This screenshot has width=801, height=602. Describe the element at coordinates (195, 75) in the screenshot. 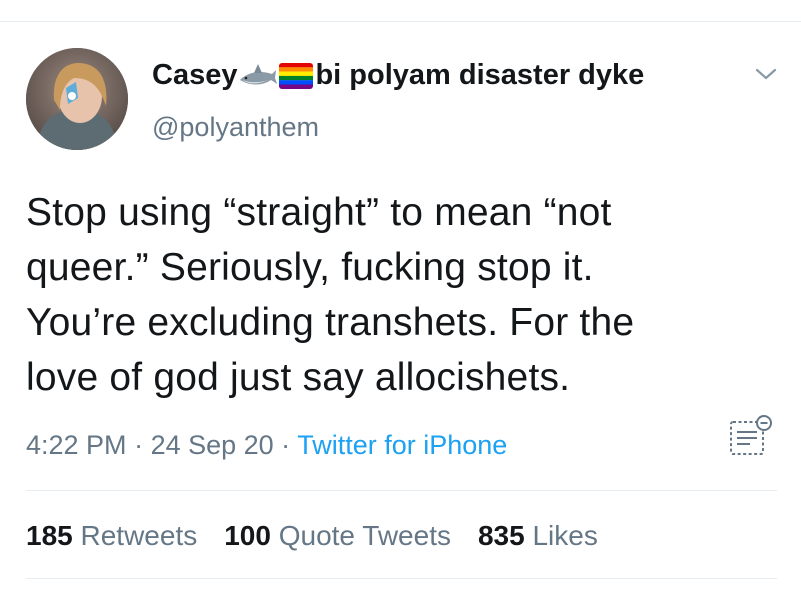

I see `display-name-start: Casey` at that location.